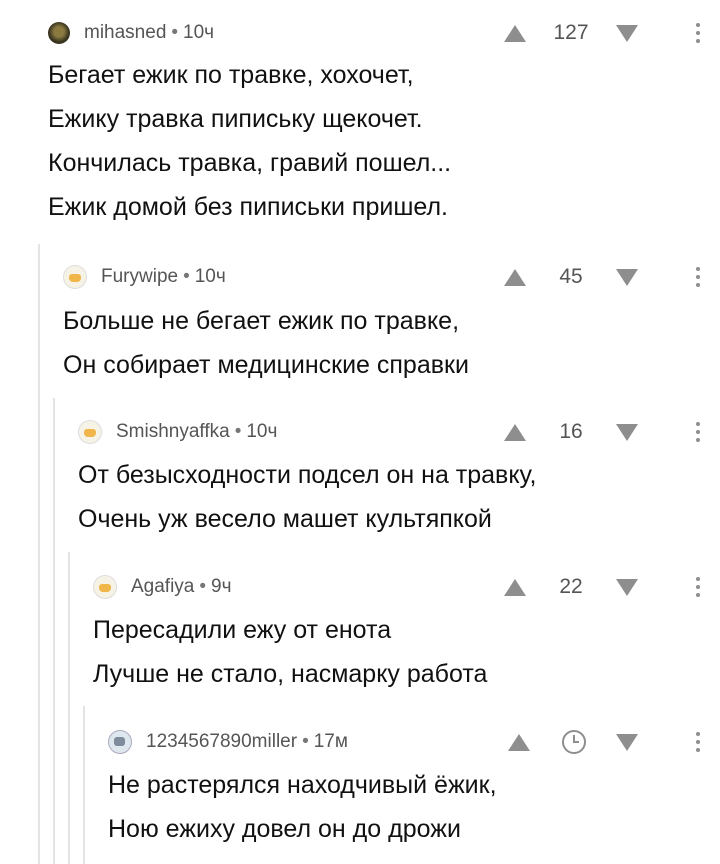 The height and width of the screenshot is (864, 720). I want to click on comment-actions: 45, so click(612, 277).